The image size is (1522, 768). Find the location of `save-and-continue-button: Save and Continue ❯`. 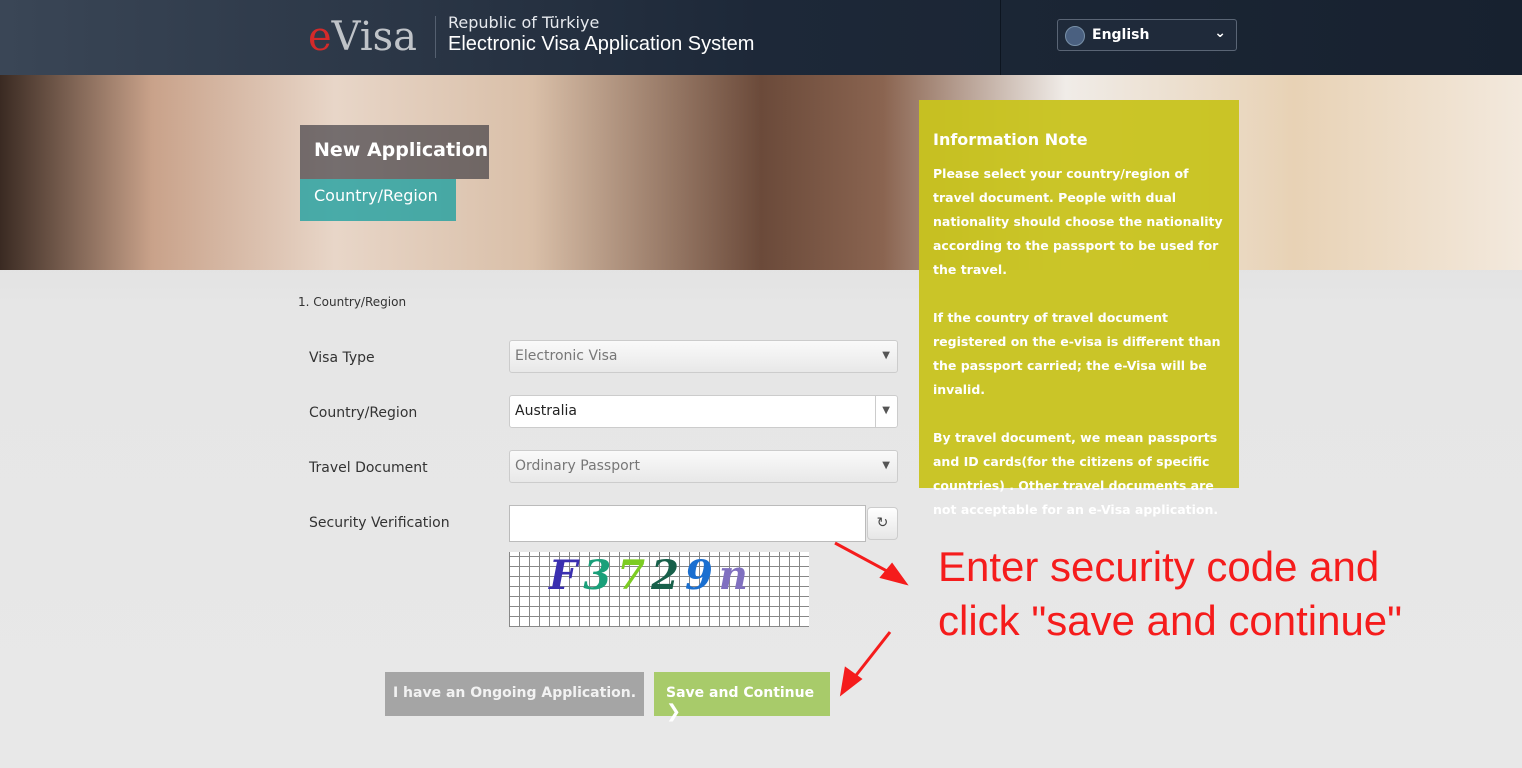

save-and-continue-button: Save and Continue ❯ is located at coordinates (742, 697).